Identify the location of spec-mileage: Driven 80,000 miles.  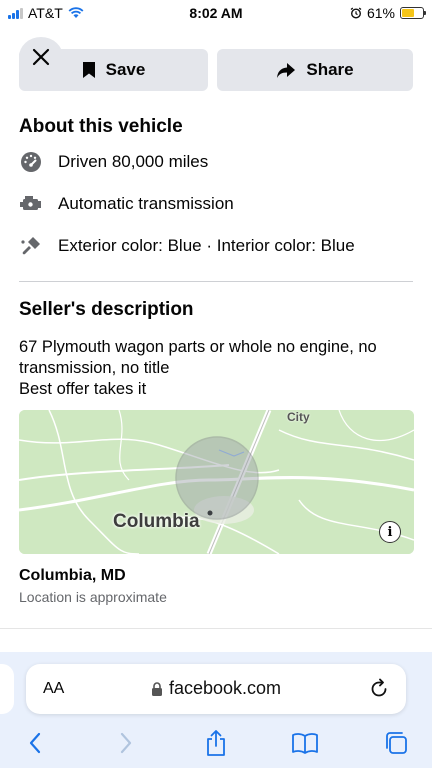
(113, 162).